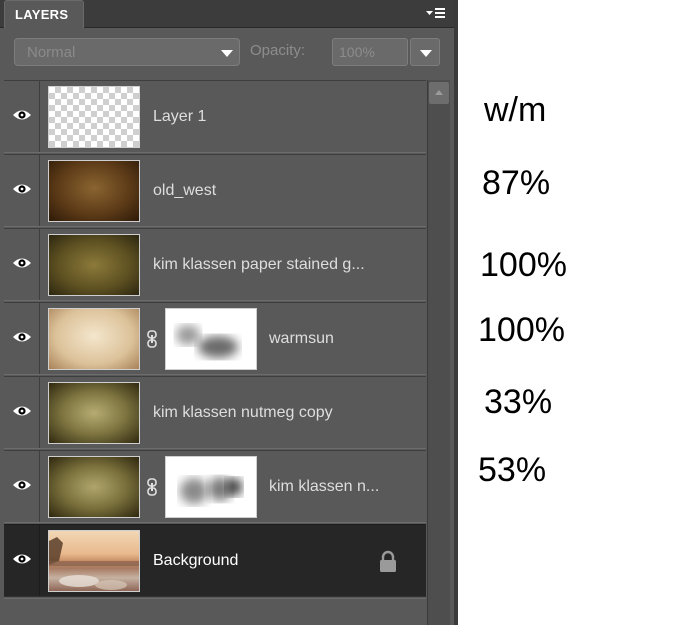  What do you see at coordinates (438, 352) in the screenshot?
I see `layers-scrollbar` at bounding box center [438, 352].